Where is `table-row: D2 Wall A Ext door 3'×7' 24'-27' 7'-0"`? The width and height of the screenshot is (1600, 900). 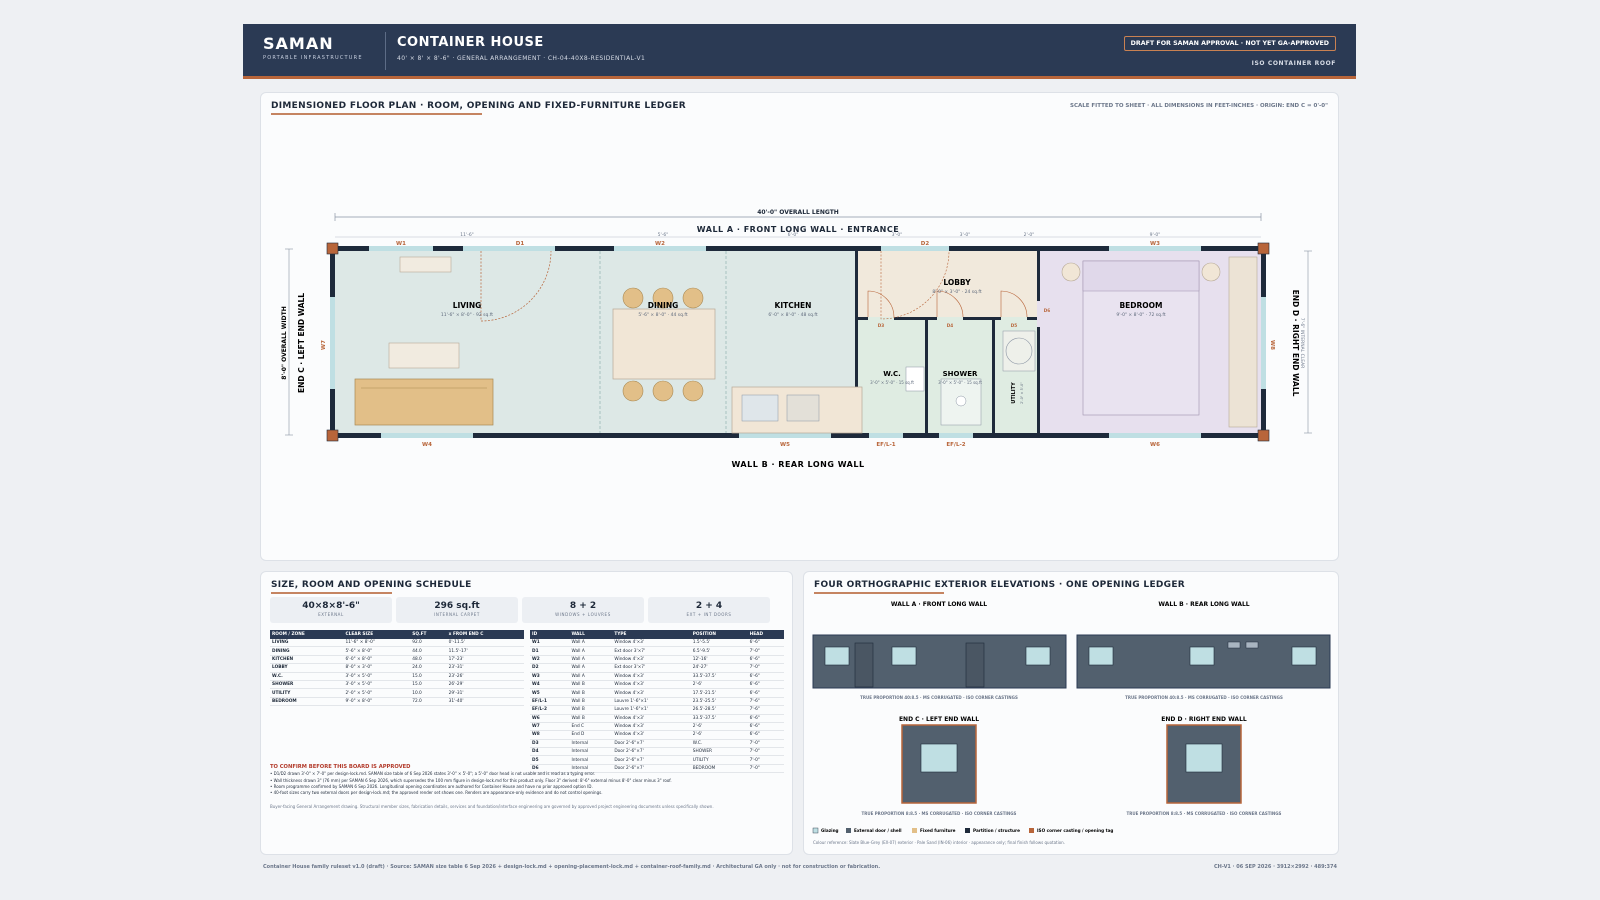
table-row: D2 Wall A Ext door 3'×7' 24'-27' 7'-0" is located at coordinates (657, 668).